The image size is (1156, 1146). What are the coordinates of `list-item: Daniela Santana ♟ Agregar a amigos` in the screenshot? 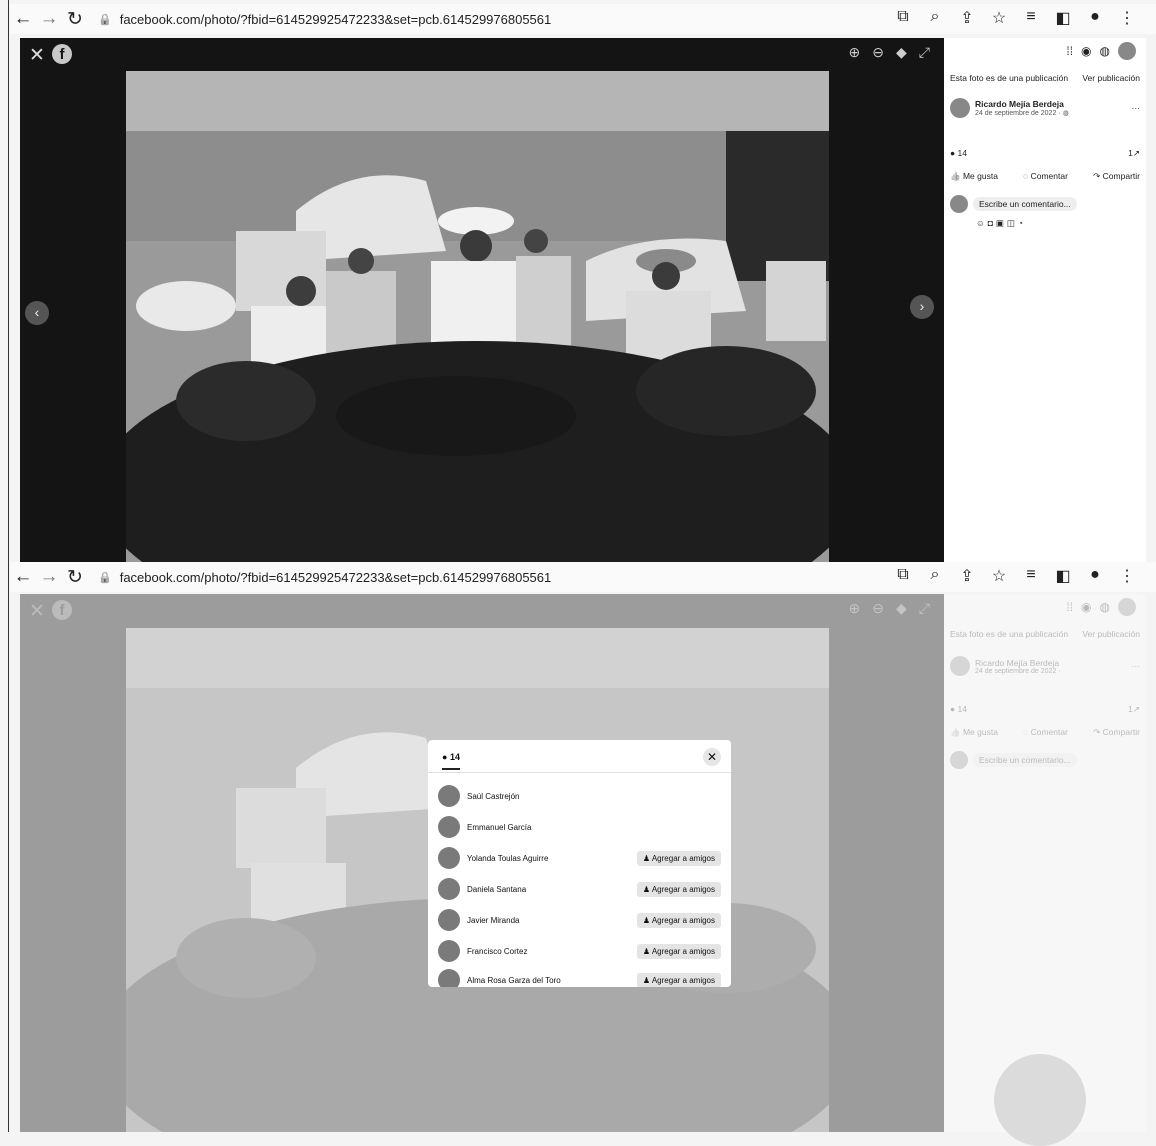 It's located at (579, 889).